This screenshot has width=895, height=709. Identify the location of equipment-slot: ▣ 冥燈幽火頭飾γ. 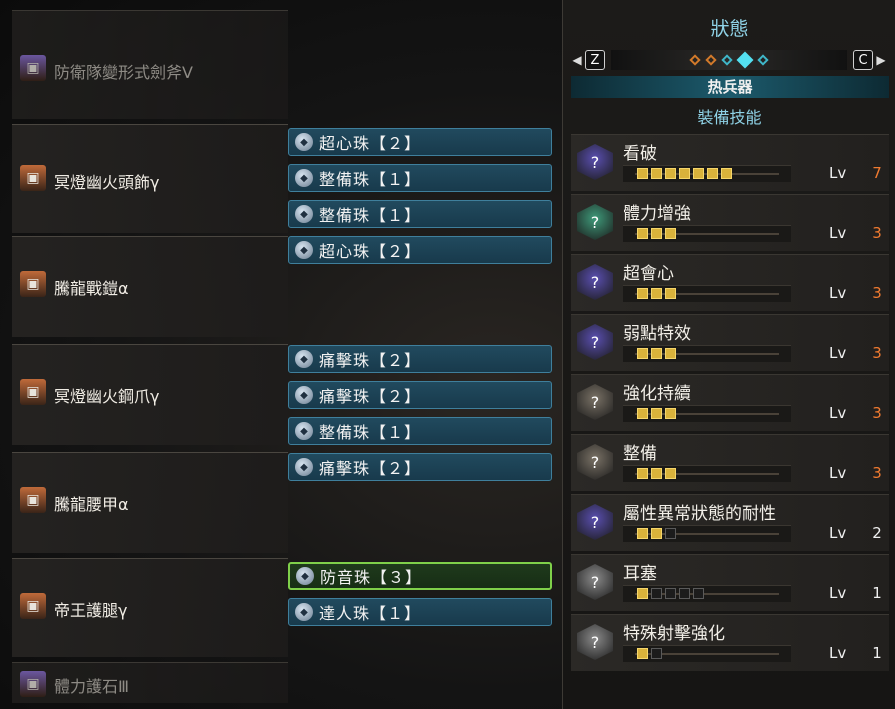
(150, 178).